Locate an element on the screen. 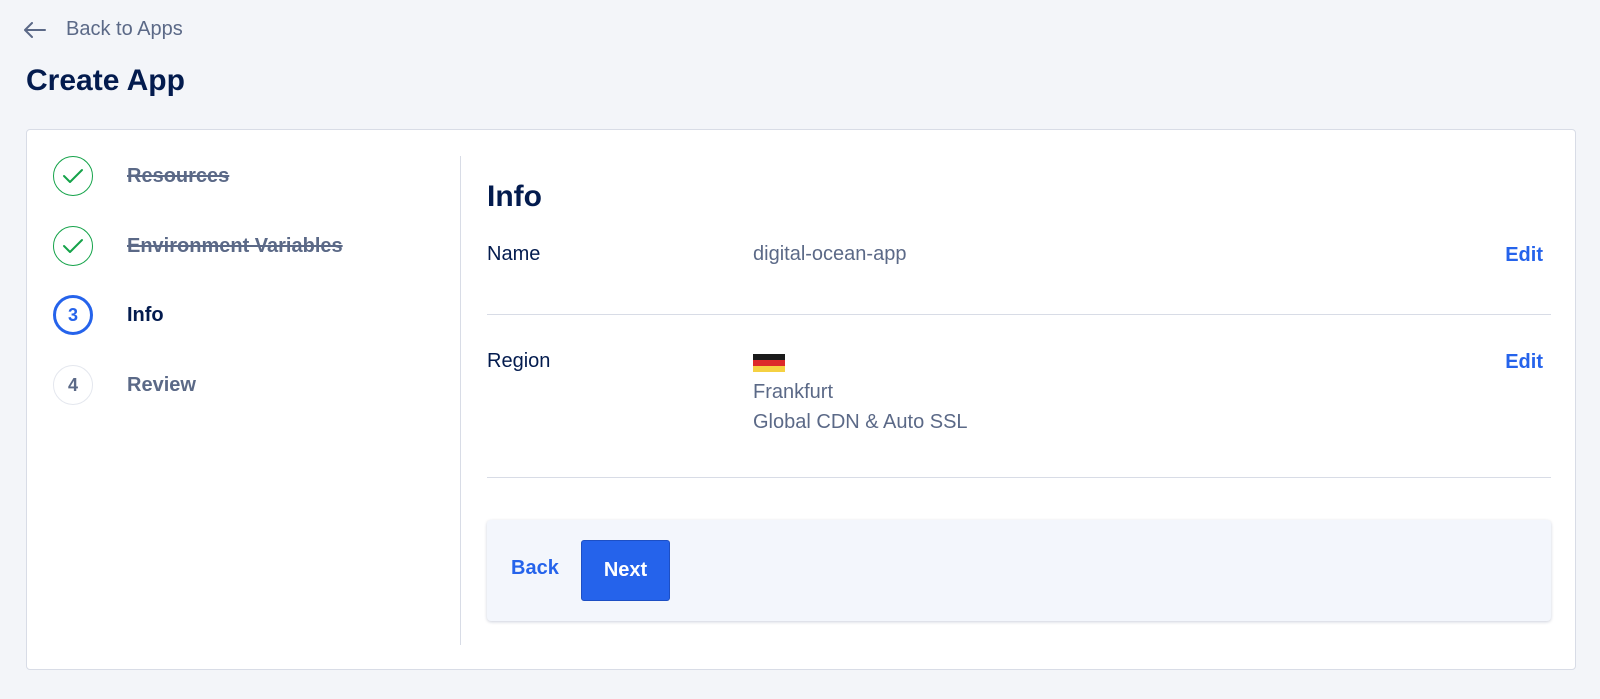  step-label: Info is located at coordinates (145, 314).